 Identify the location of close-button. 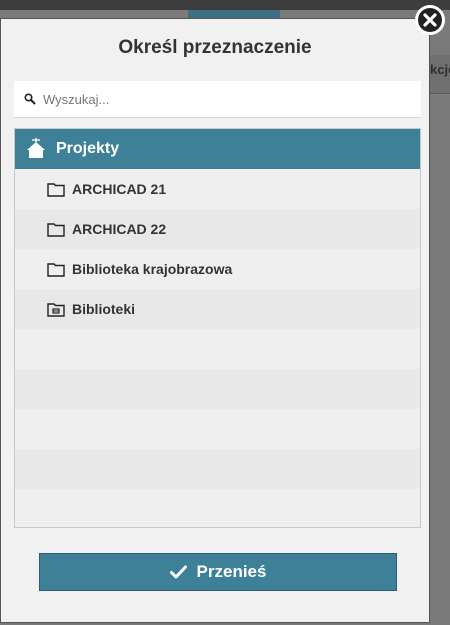
(430, 20).